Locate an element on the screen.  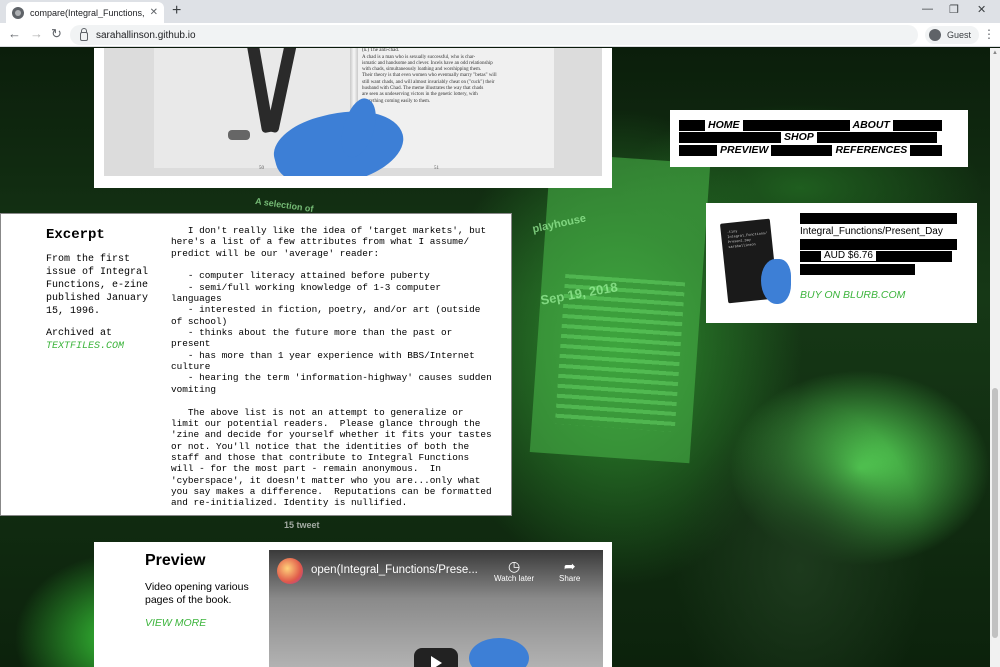
tab-title: compare(Integral_Functions, Pres is located at coordinates (88, 12).